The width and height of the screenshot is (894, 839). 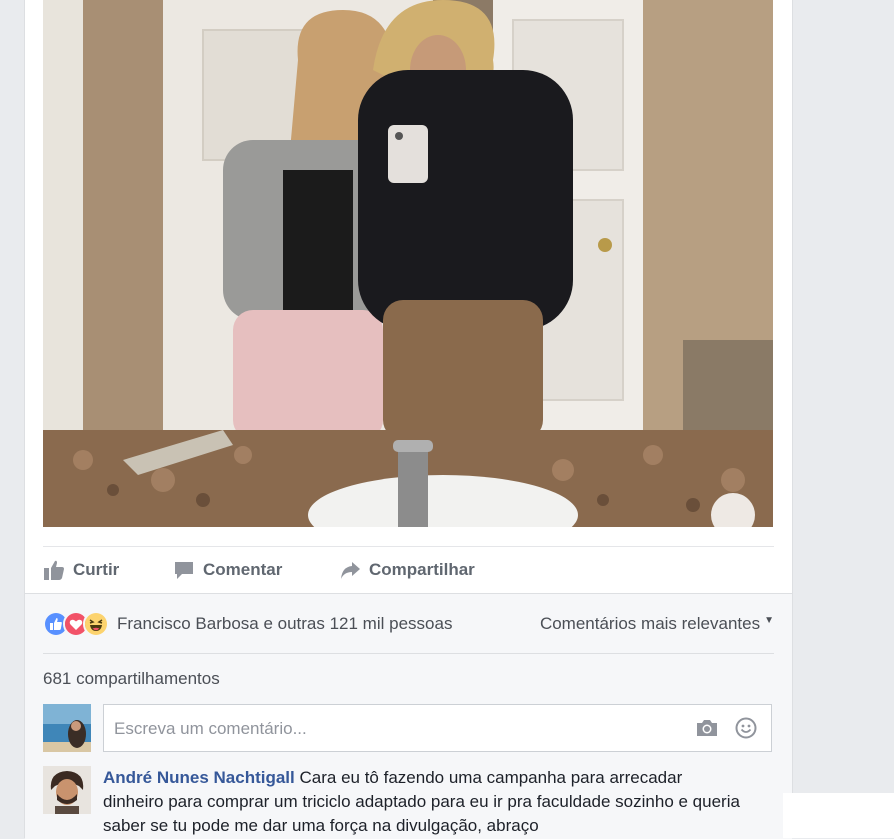 I want to click on caret-down-icon: ▼, so click(x=769, y=620).